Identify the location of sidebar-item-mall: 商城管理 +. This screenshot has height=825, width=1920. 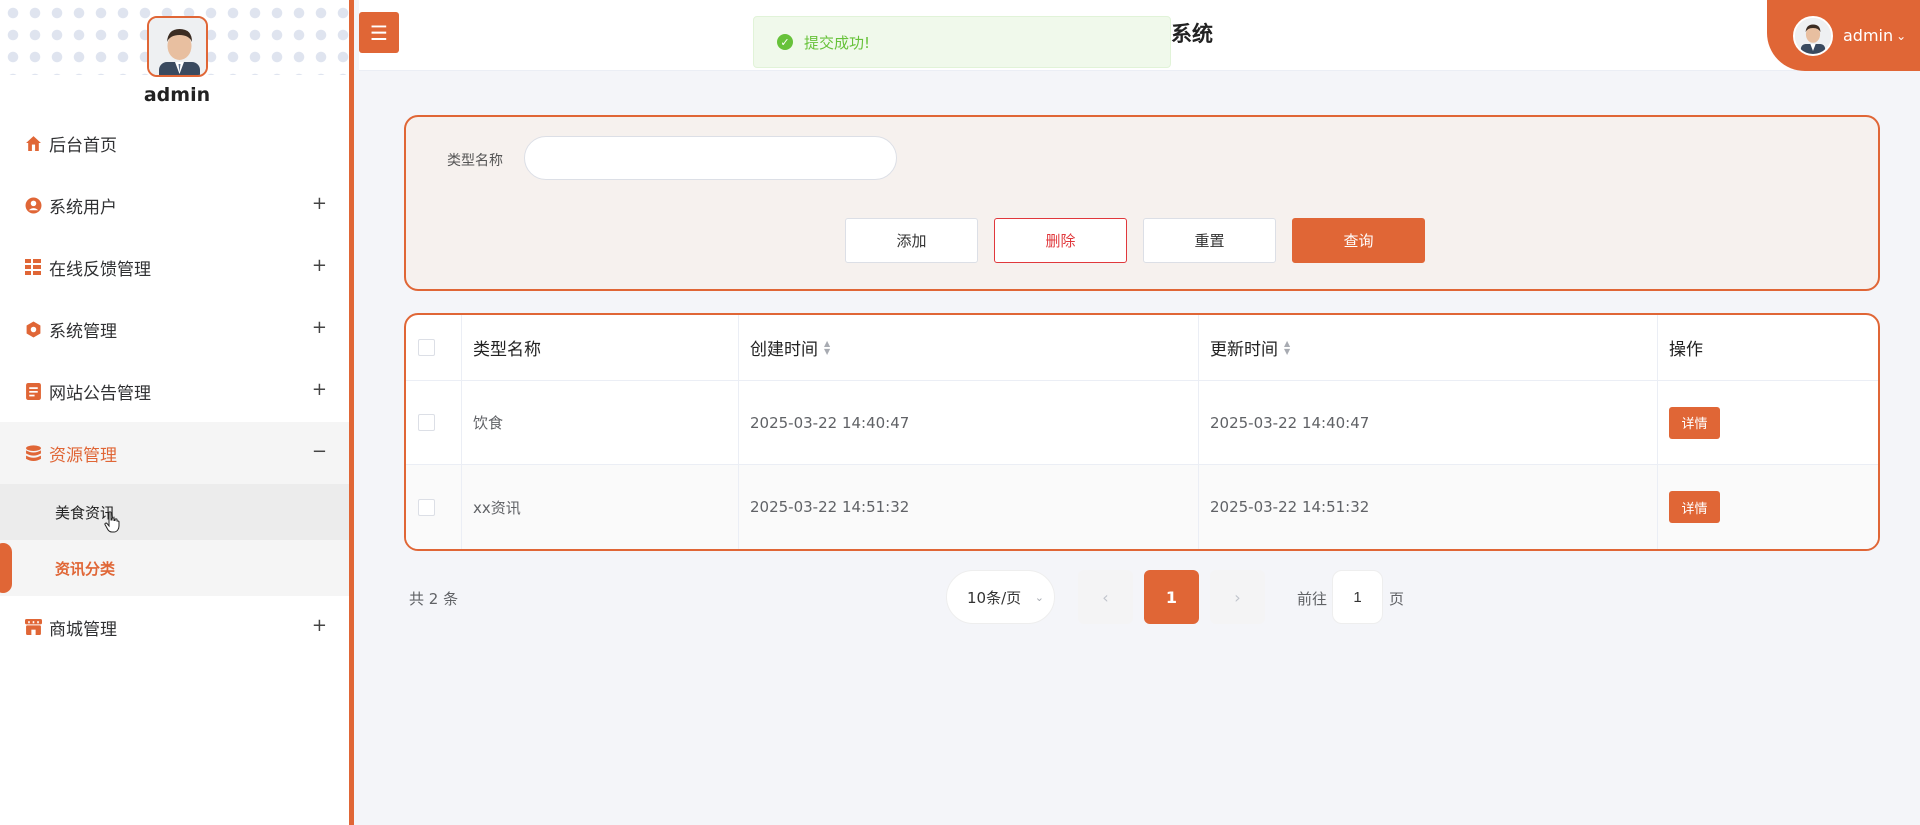
(174, 627).